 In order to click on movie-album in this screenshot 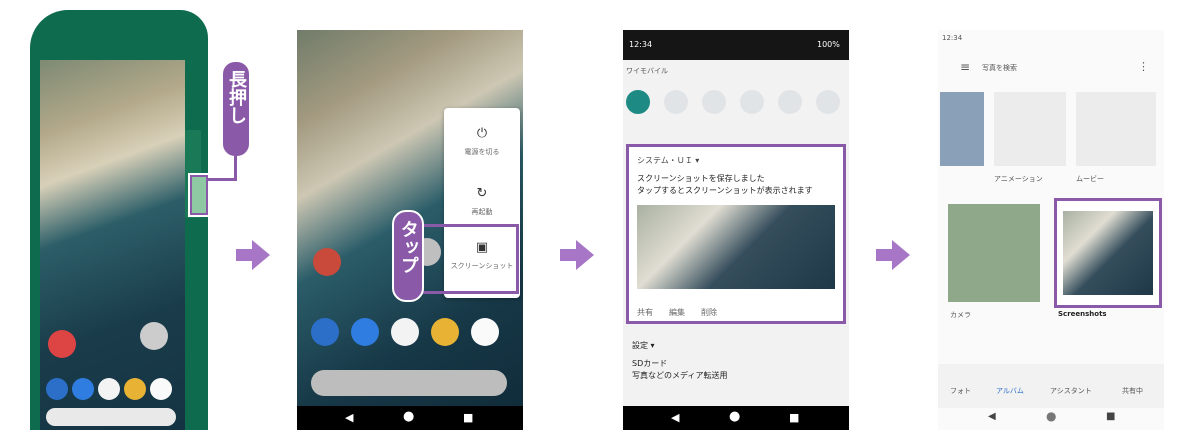, I will do `click(1116, 129)`.